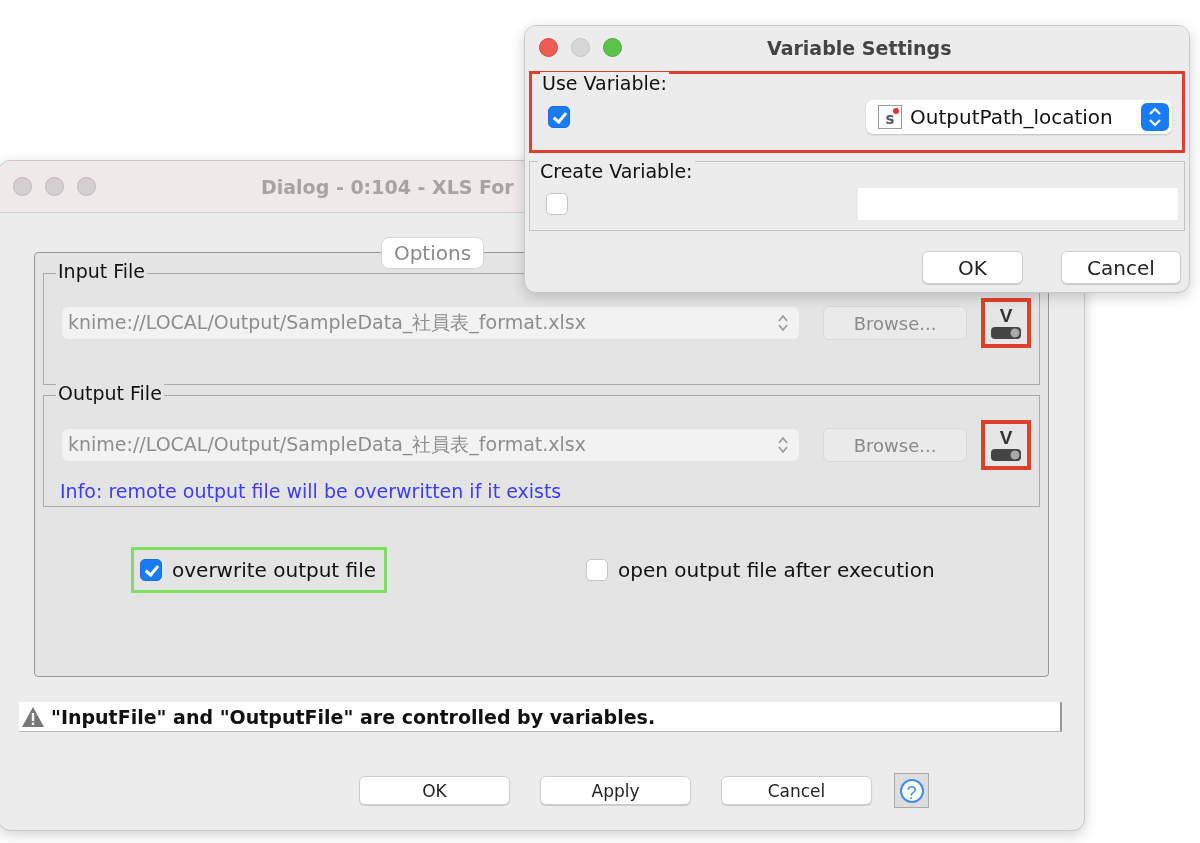 The height and width of the screenshot is (843, 1200). Describe the element at coordinates (859, 47) in the screenshot. I see `window-title: Variable Settings` at that location.